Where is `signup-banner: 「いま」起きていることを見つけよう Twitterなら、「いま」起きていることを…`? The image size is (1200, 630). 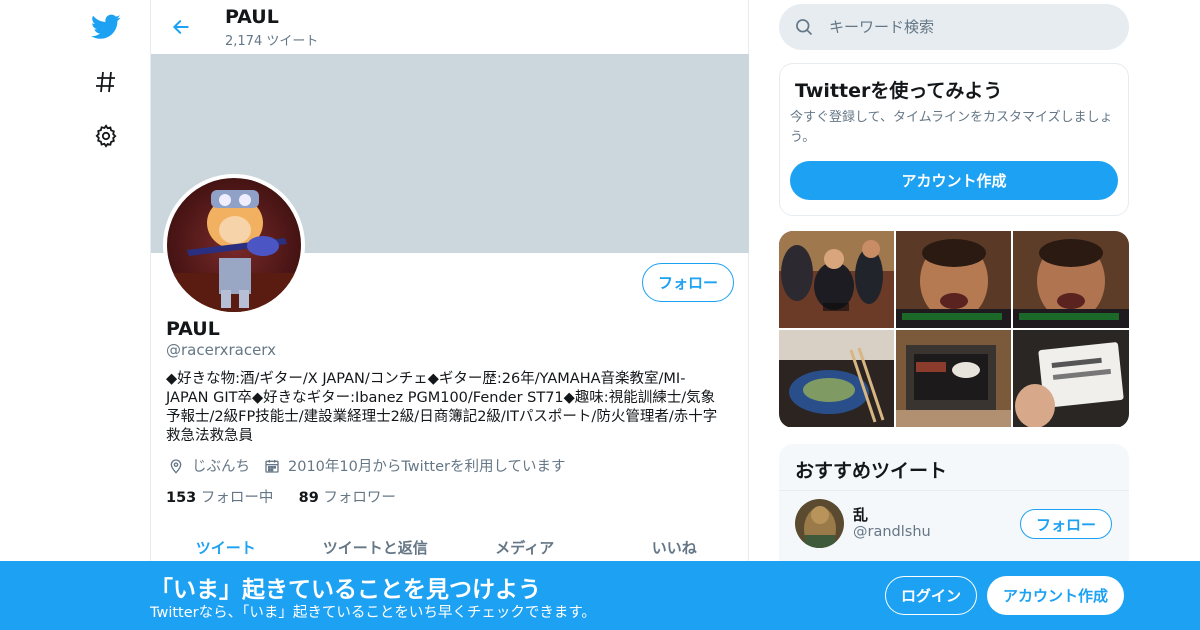
signup-banner: 「いま」起きていることを見つけよう Twitterなら、「いま」起きていることを… is located at coordinates (600, 595).